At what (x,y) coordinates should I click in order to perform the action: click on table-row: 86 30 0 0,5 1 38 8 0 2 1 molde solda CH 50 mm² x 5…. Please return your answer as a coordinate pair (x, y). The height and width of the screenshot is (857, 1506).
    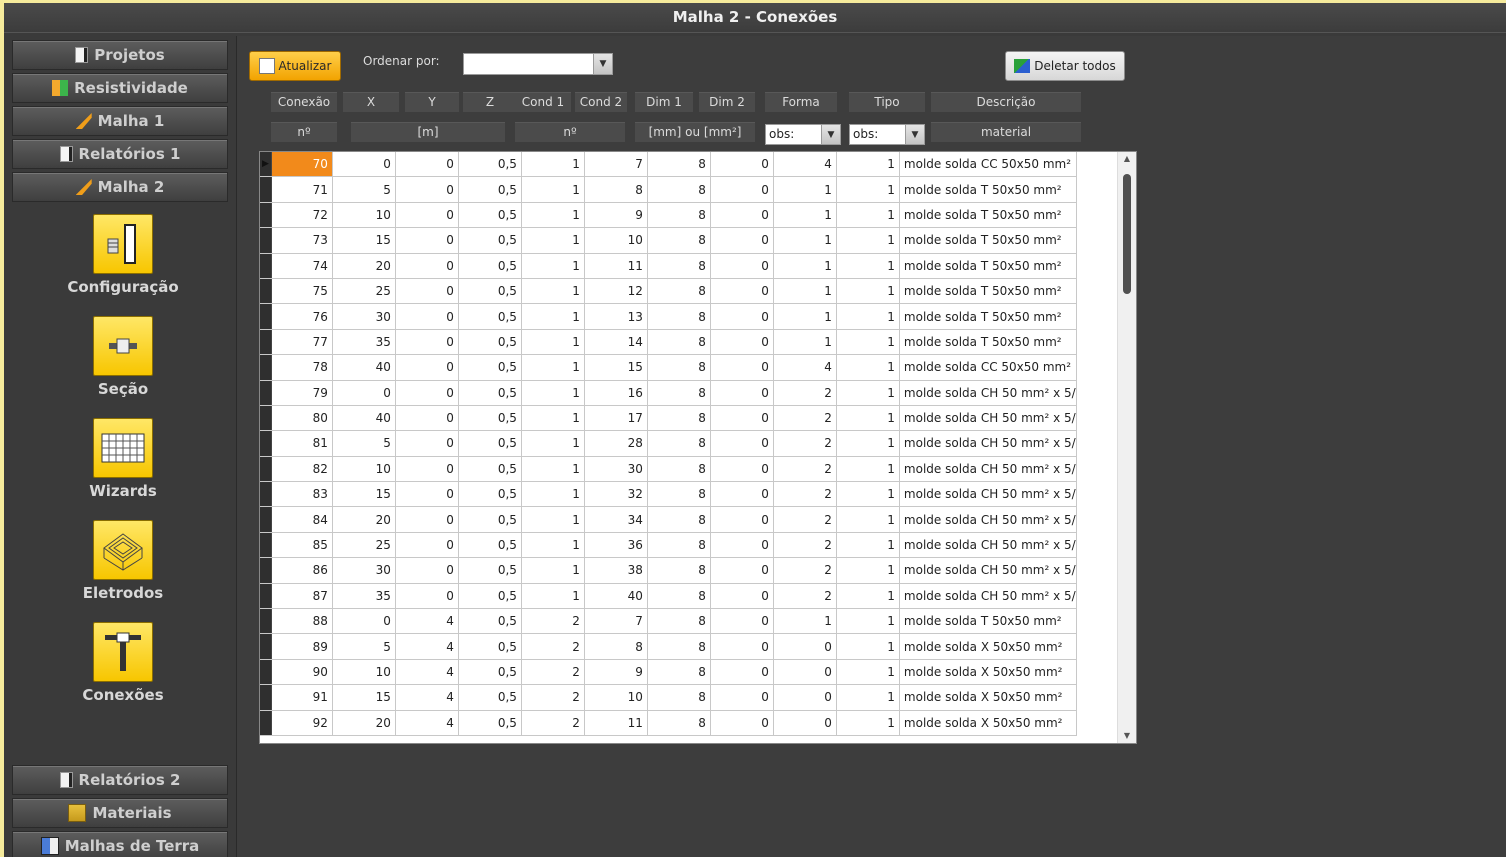
    Looking at the image, I should click on (668, 570).